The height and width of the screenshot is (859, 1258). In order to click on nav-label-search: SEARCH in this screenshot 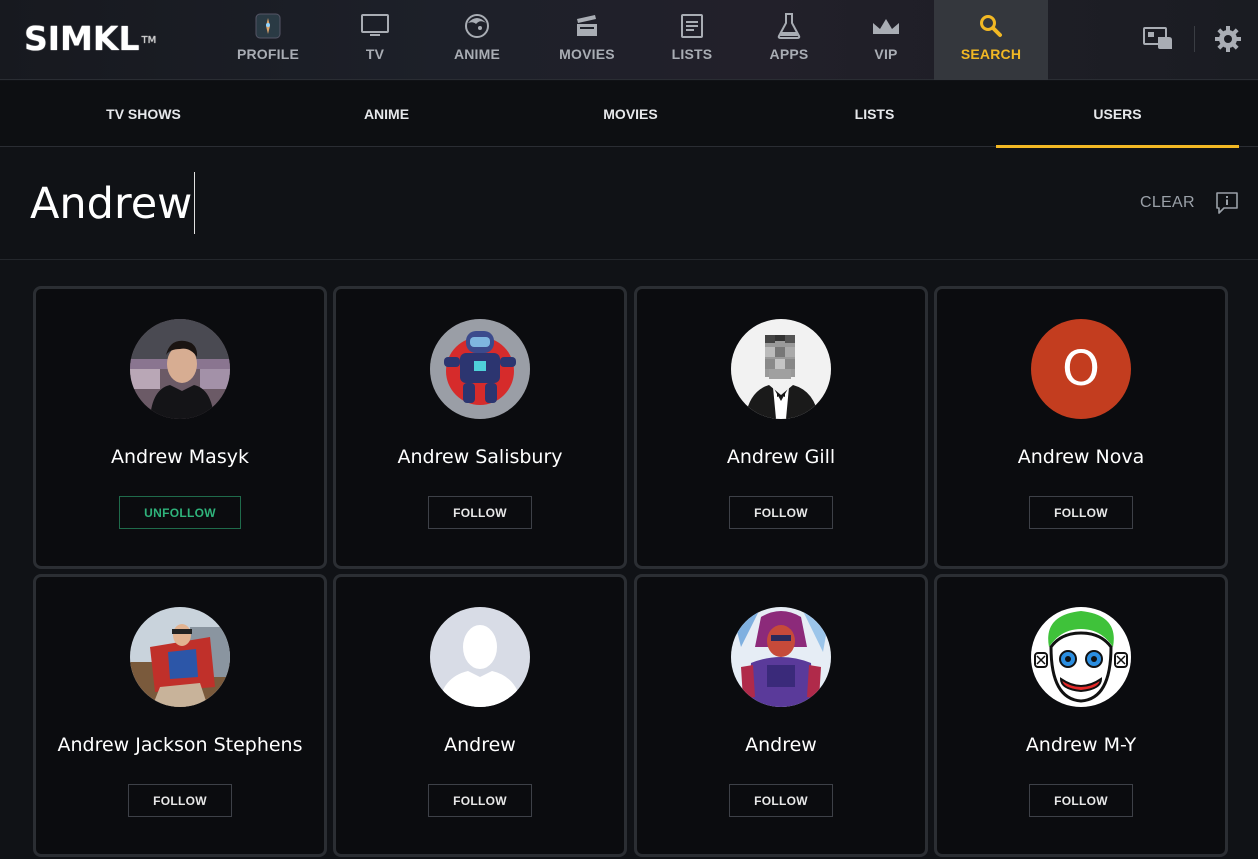, I will do `click(991, 54)`.